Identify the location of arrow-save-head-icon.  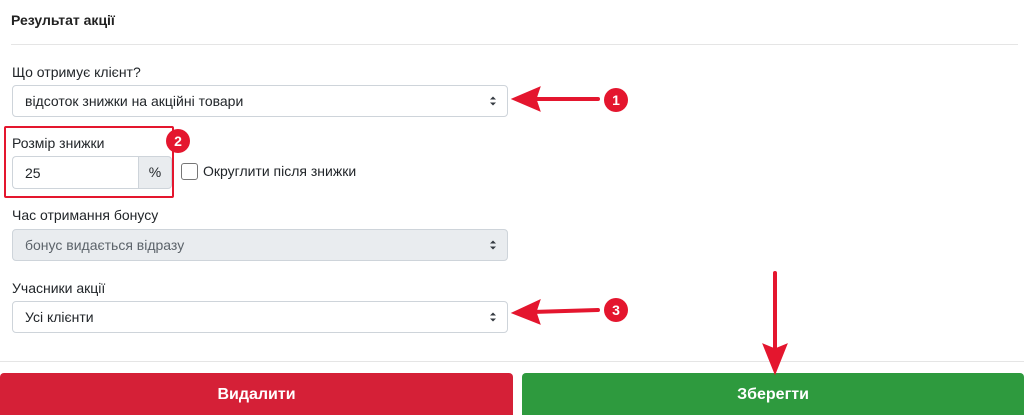
(775, 359).